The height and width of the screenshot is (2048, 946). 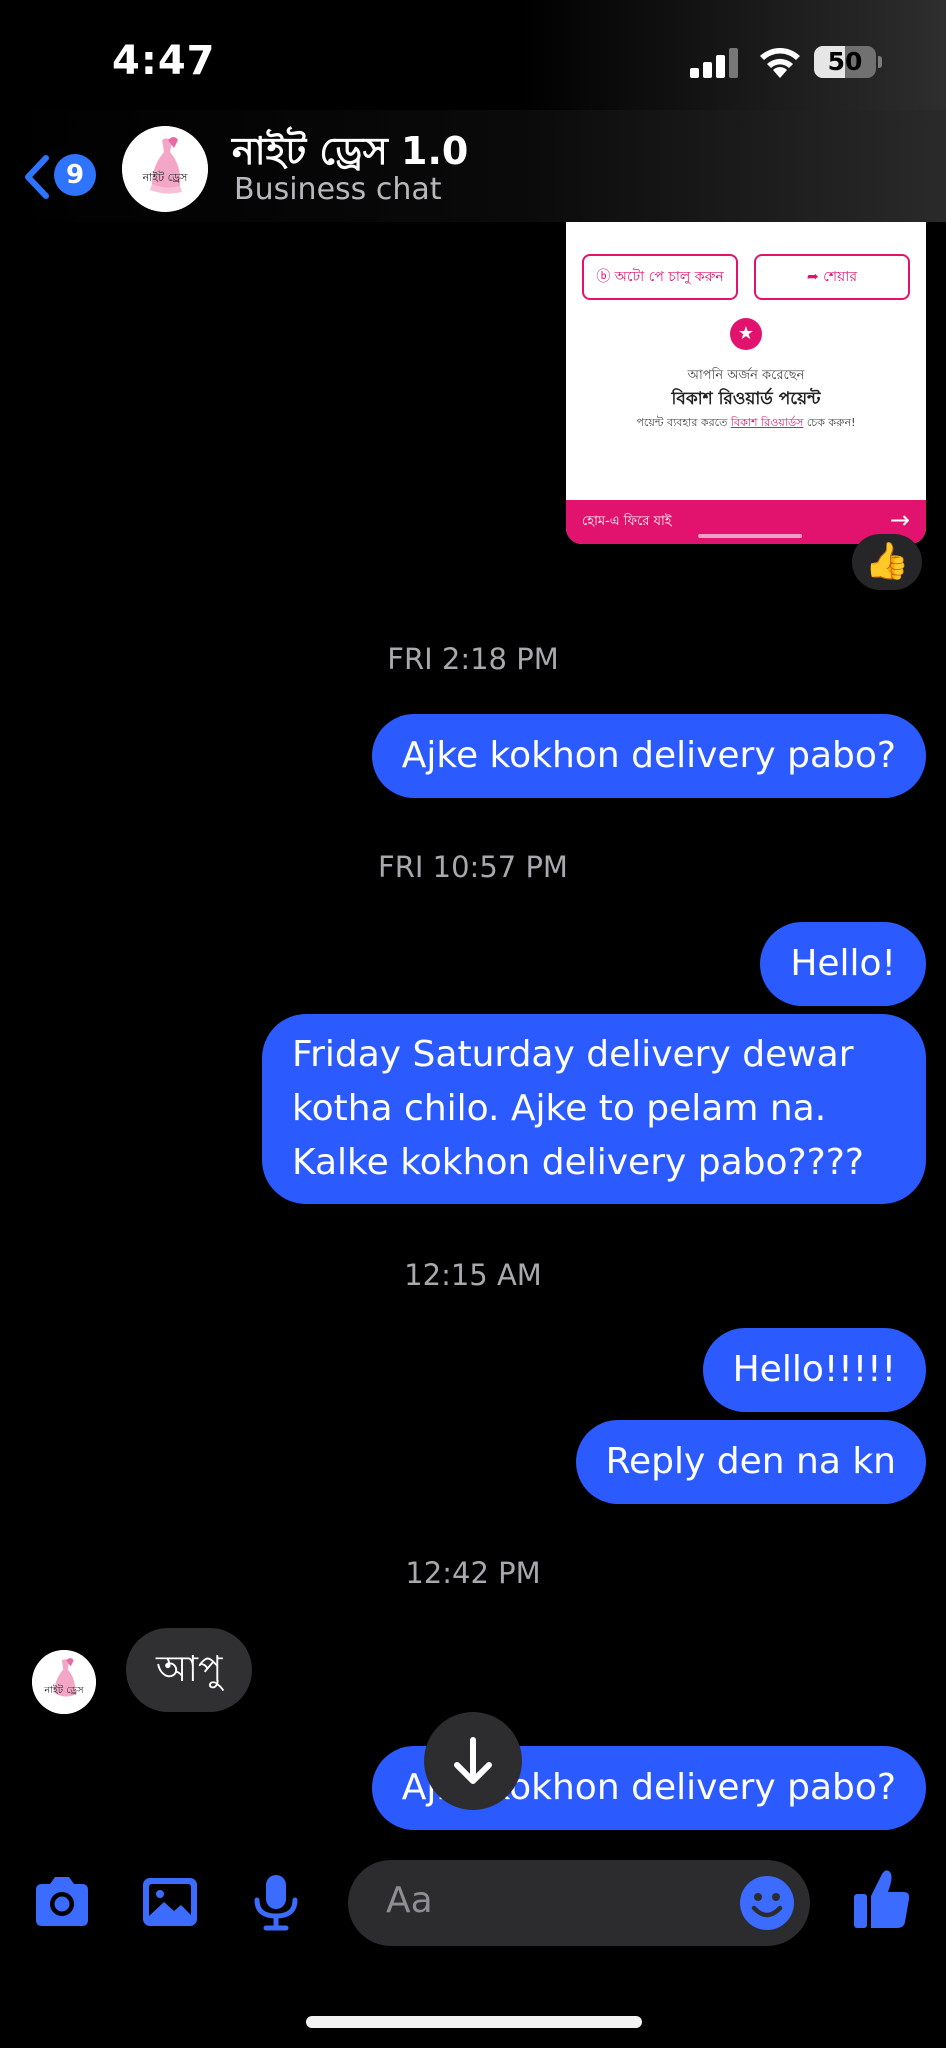 I want to click on microphone-icon, so click(x=276, y=1902).